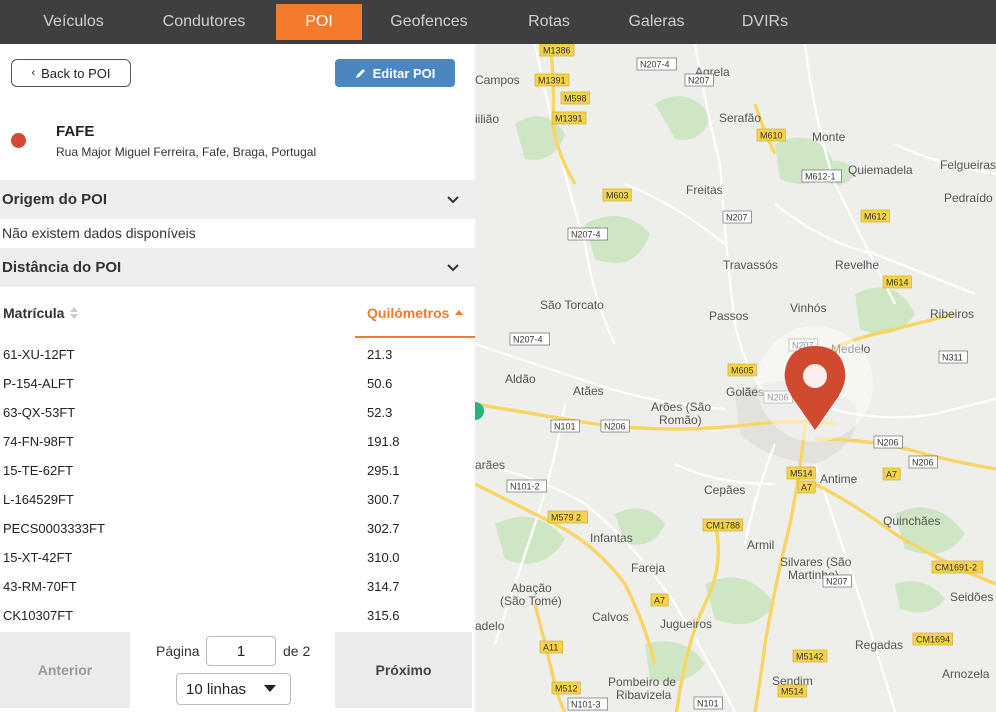 The image size is (996, 712). I want to click on road-label: M1386, so click(557, 50).